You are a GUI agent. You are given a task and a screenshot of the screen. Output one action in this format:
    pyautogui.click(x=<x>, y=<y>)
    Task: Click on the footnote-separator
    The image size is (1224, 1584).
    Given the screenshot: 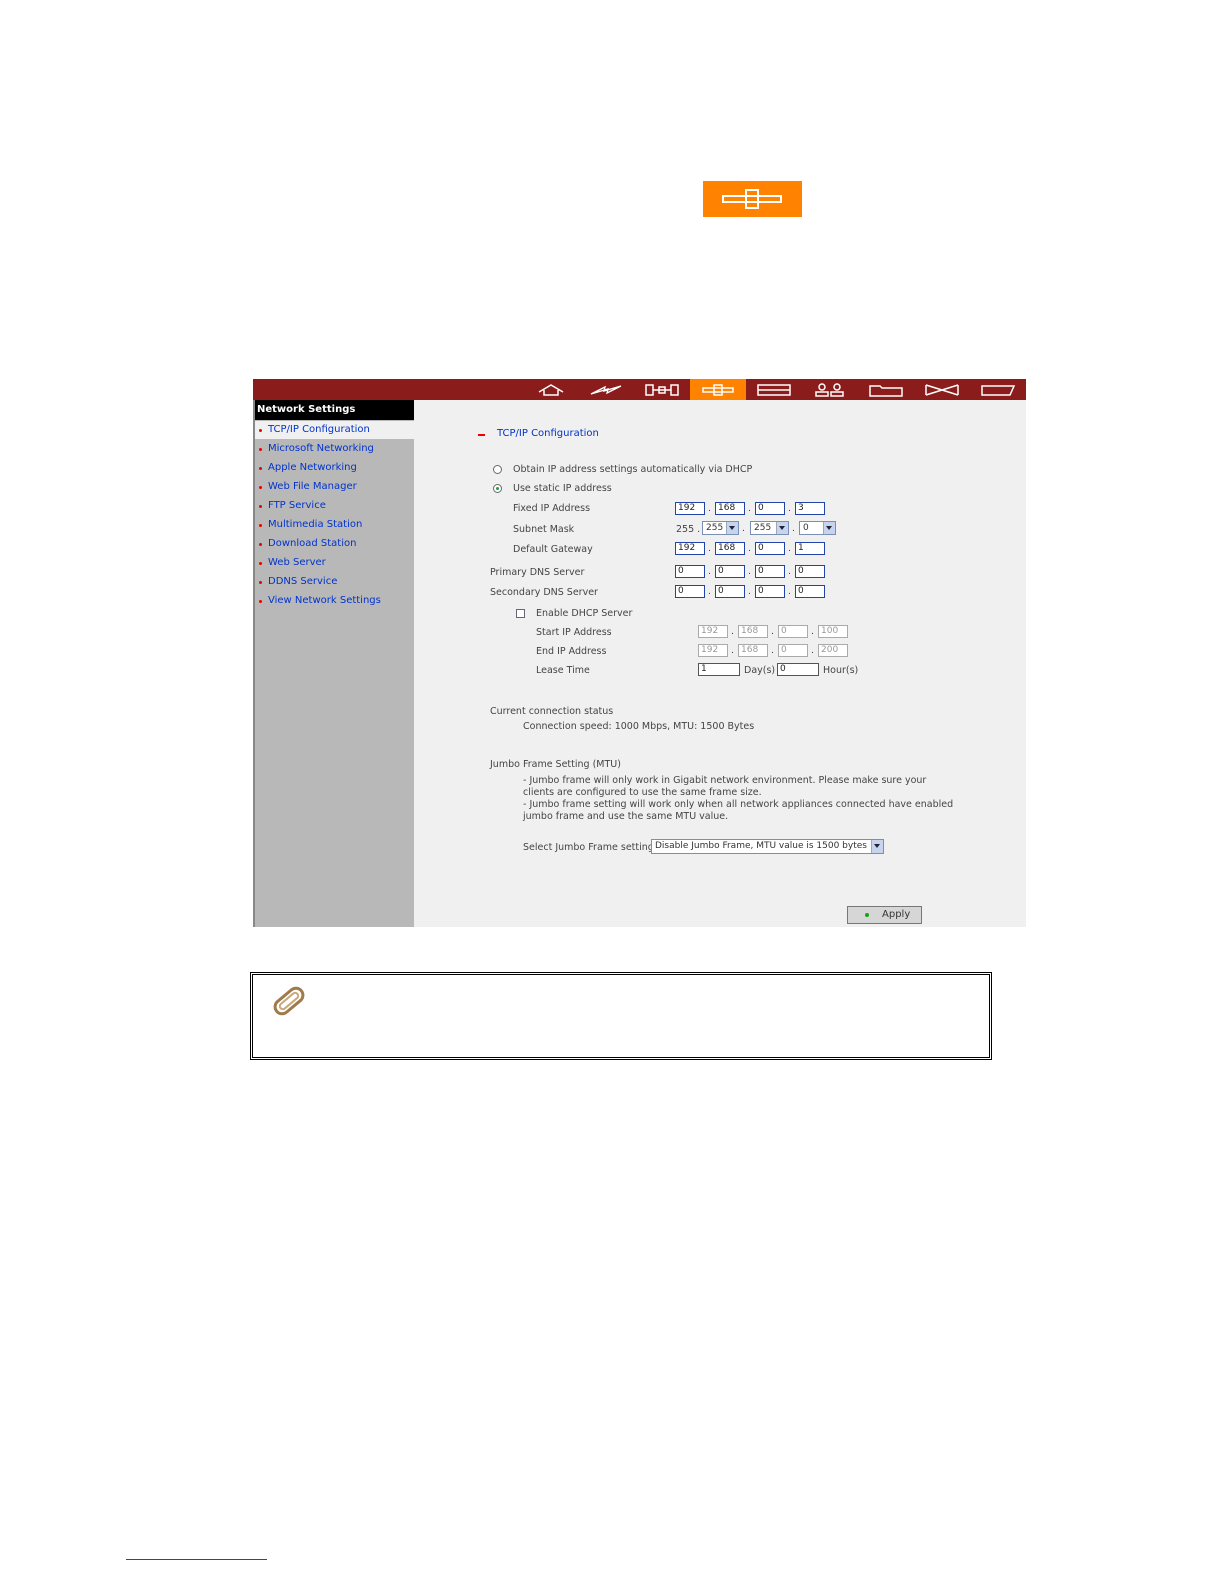 What is the action you would take?
    pyautogui.click(x=196, y=1559)
    